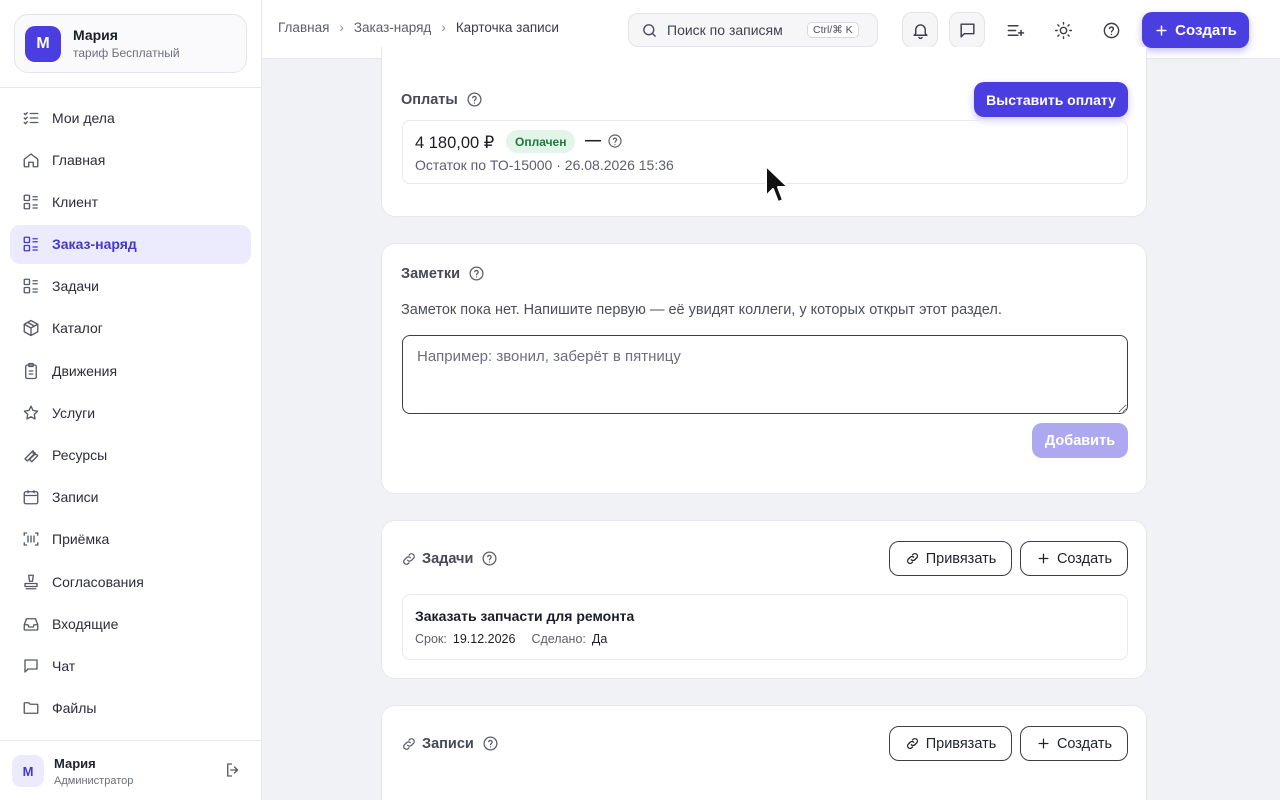  Describe the element at coordinates (85, 623) in the screenshot. I see `sidebar-item-label: Входящие` at that location.